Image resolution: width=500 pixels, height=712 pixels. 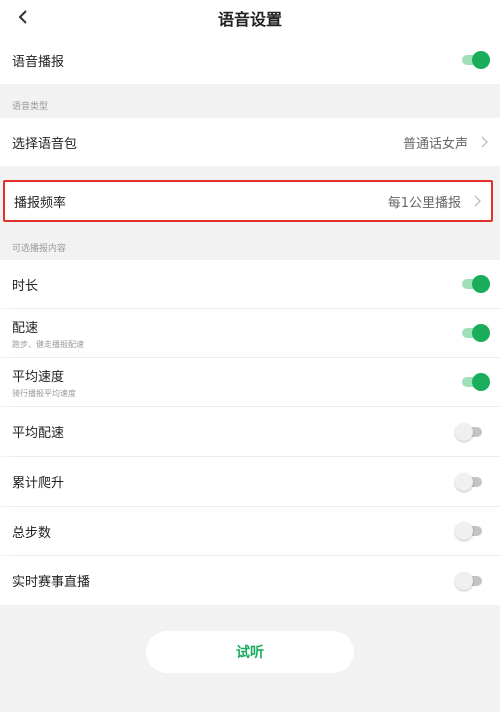 What do you see at coordinates (32, 533) in the screenshot?
I see `content-item-label: 总步数` at bounding box center [32, 533].